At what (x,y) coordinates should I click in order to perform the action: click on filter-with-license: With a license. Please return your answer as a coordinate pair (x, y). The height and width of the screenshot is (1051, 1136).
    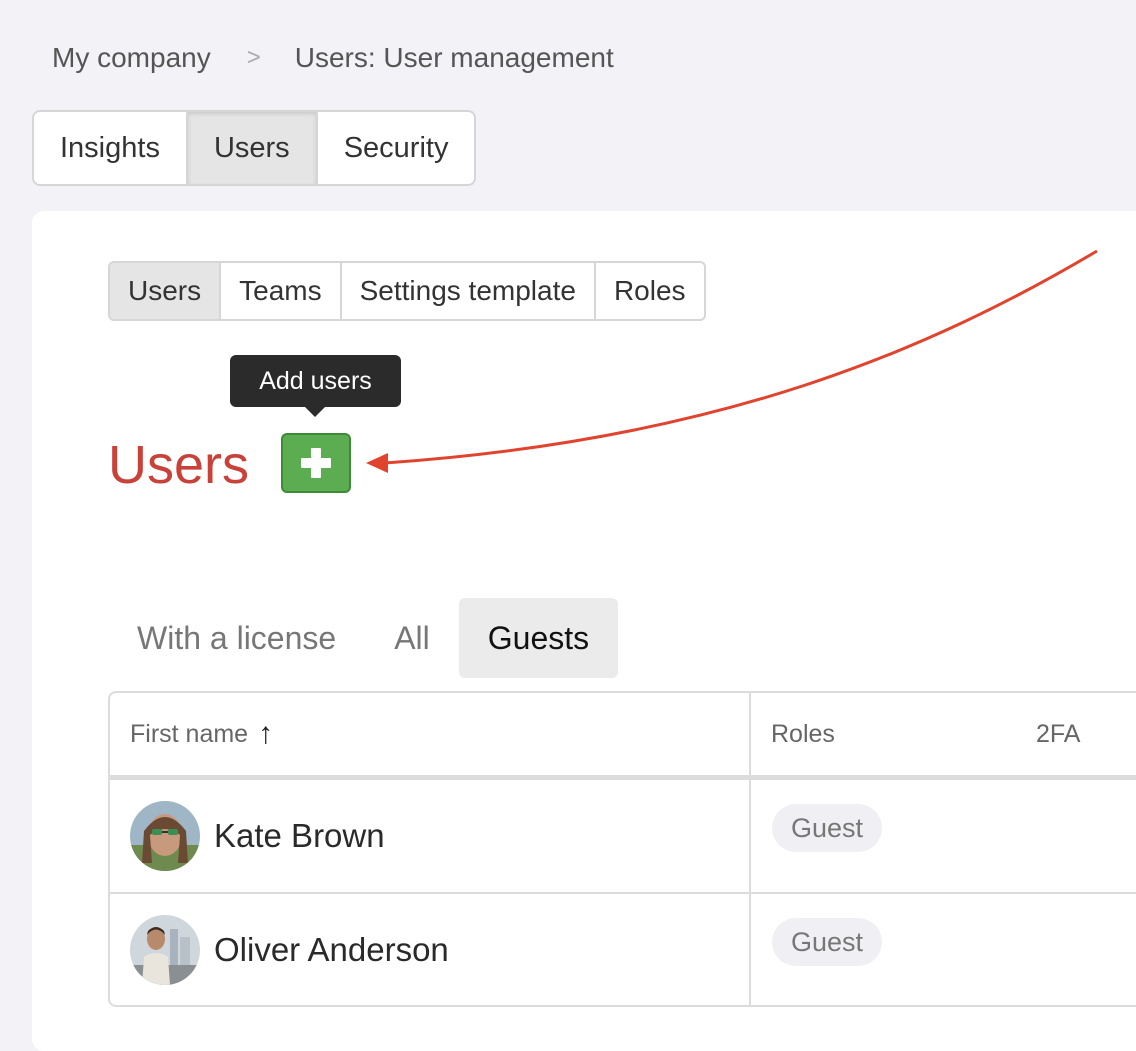
    Looking at the image, I should click on (236, 638).